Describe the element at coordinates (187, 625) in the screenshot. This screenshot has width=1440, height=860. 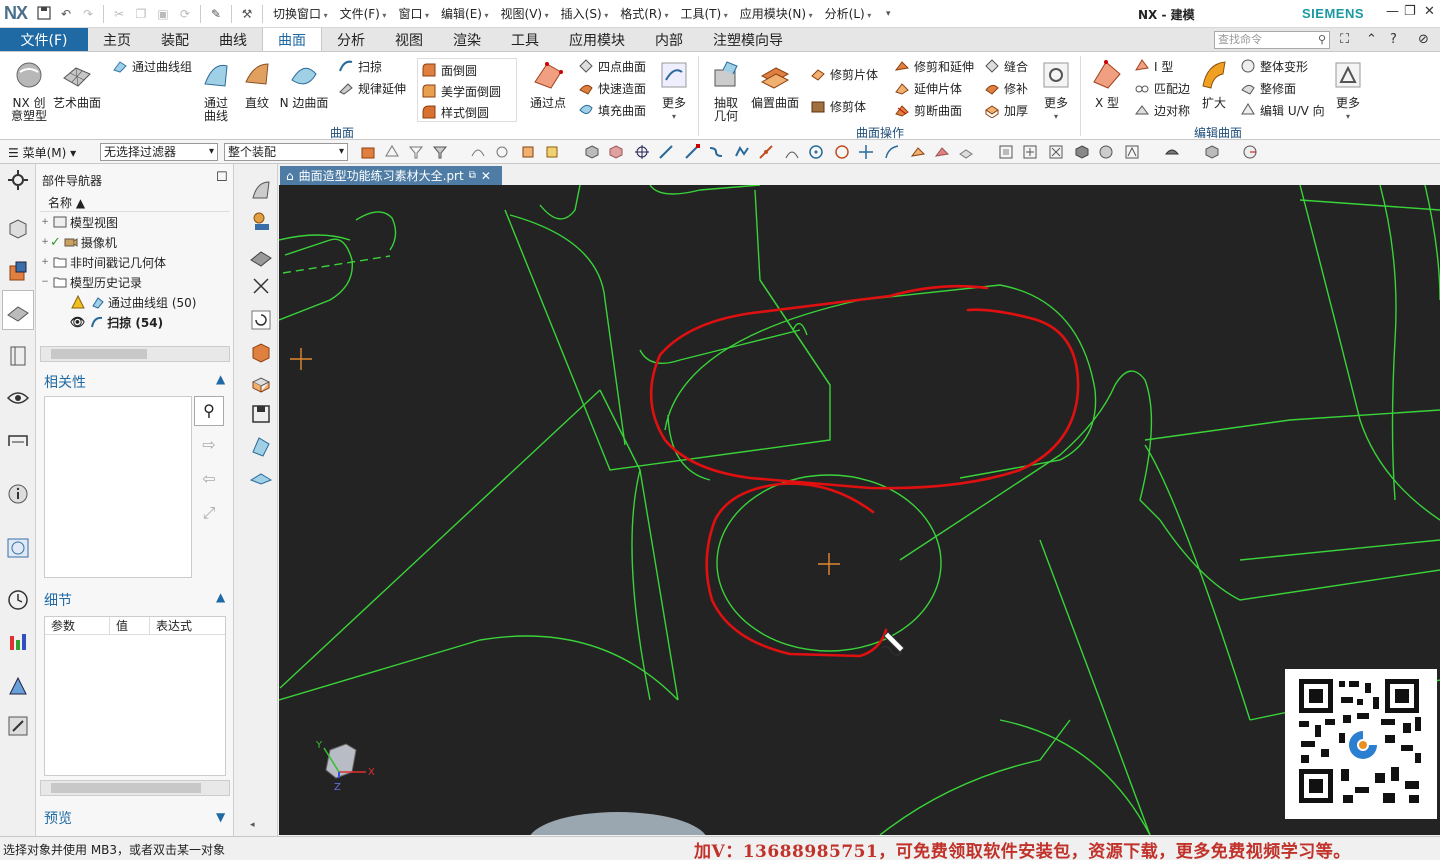
I see `col-expression: 表达式` at that location.